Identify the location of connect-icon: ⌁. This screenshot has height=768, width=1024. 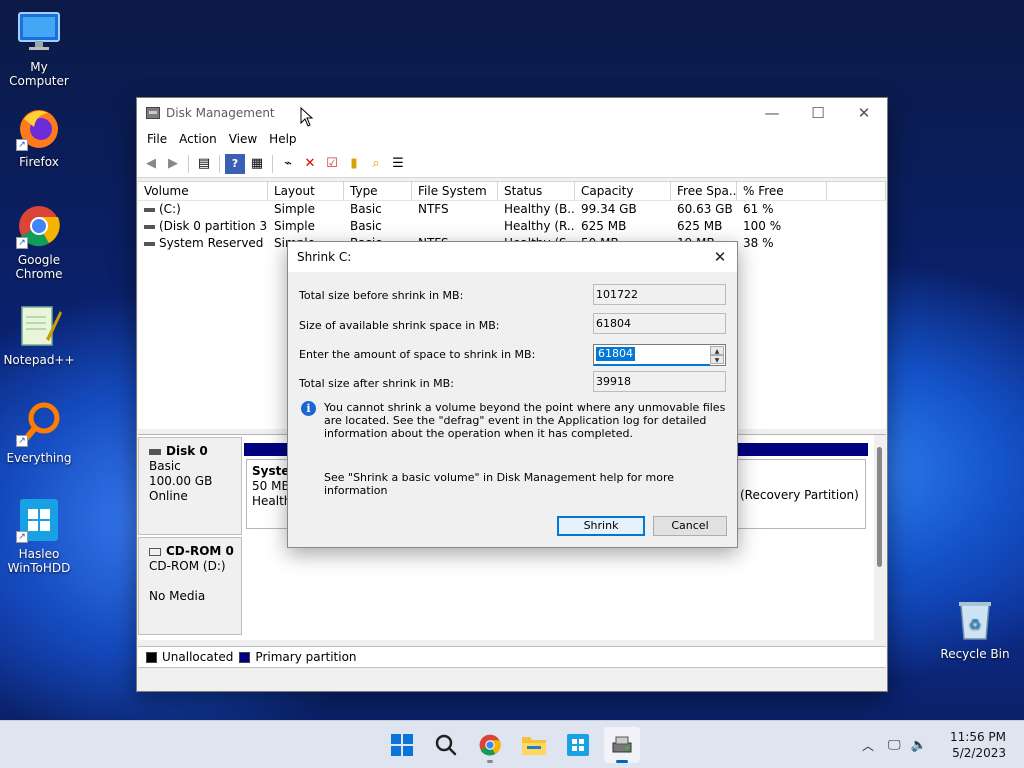
(288, 164).